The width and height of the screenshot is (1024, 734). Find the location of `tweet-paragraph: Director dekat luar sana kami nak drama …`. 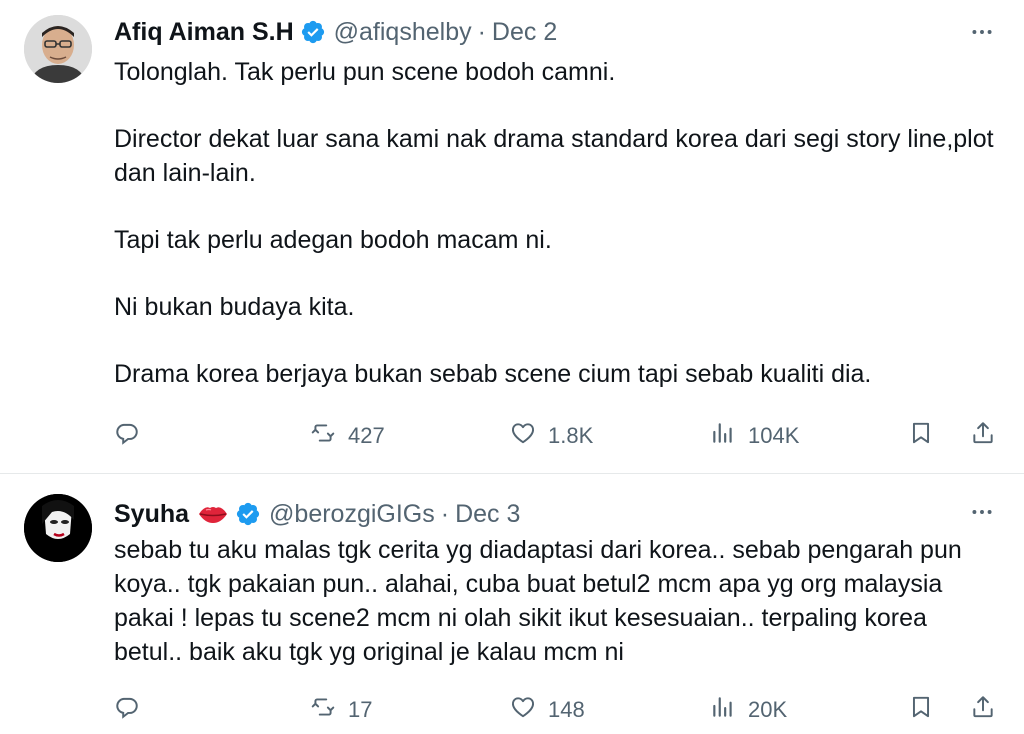

tweet-paragraph: Director dekat luar sana kami nak drama … is located at coordinates (554, 156).